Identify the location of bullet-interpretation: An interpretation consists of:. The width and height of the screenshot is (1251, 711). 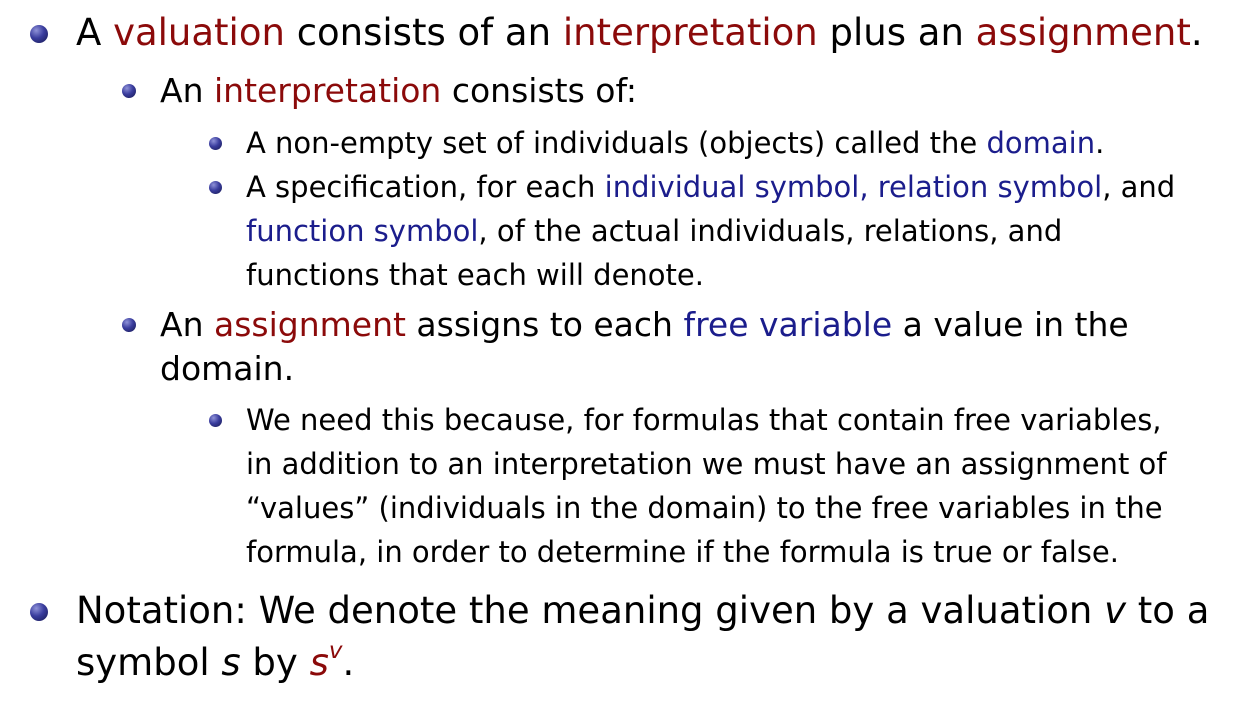
(398, 91).